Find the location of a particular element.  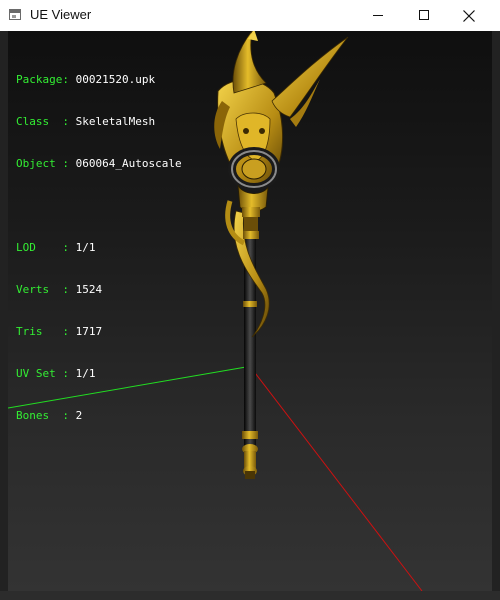

axis-x-line is located at coordinates (335, 477).